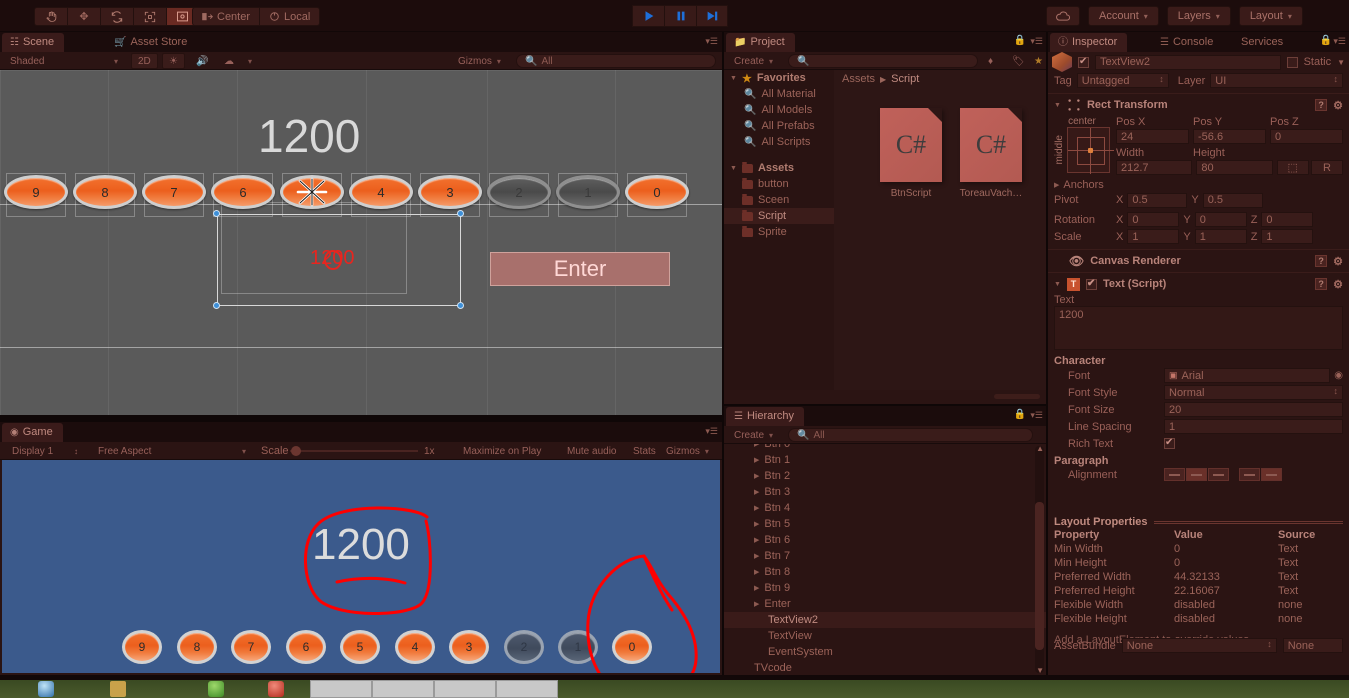  What do you see at coordinates (202, 61) in the screenshot?
I see `scene-audio-toggle: 🔊` at bounding box center [202, 61].